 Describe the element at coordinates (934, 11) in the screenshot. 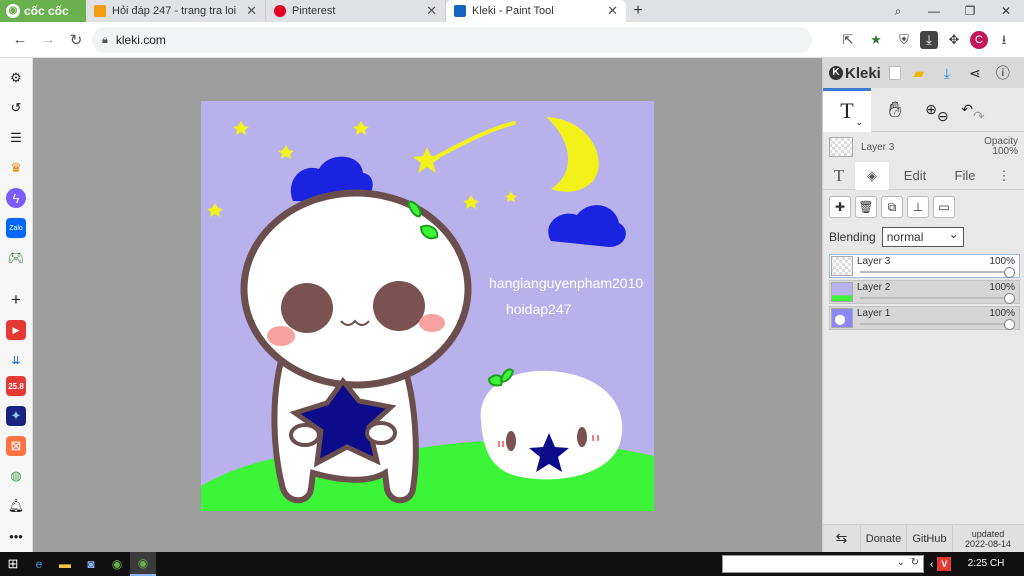

I see `minimize-icon: —` at that location.